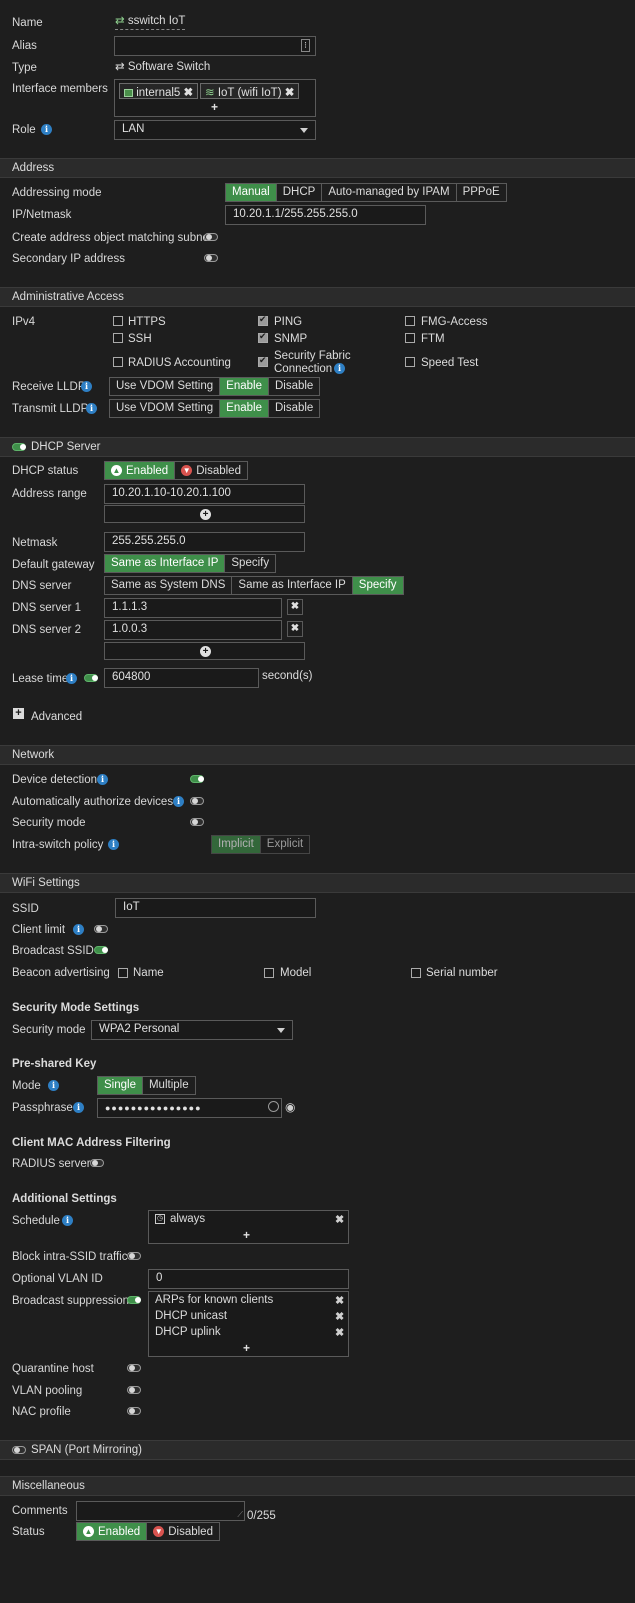  What do you see at coordinates (97, 1163) in the screenshot?
I see `radius-server-toggle` at bounding box center [97, 1163].